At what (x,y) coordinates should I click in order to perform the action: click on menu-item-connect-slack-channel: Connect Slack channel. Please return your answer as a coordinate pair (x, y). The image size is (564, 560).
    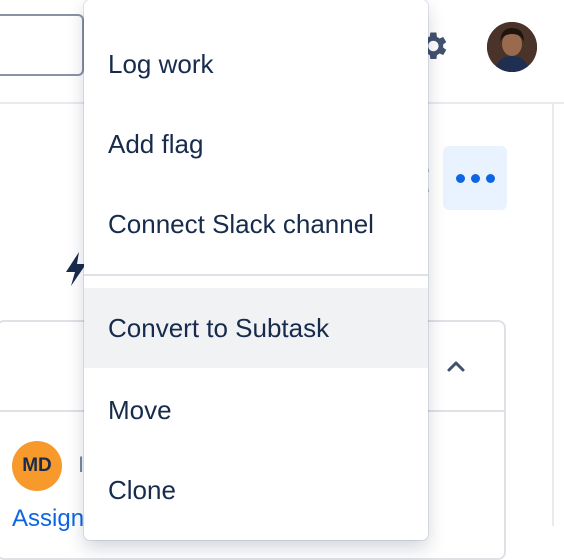
    Looking at the image, I should click on (256, 224).